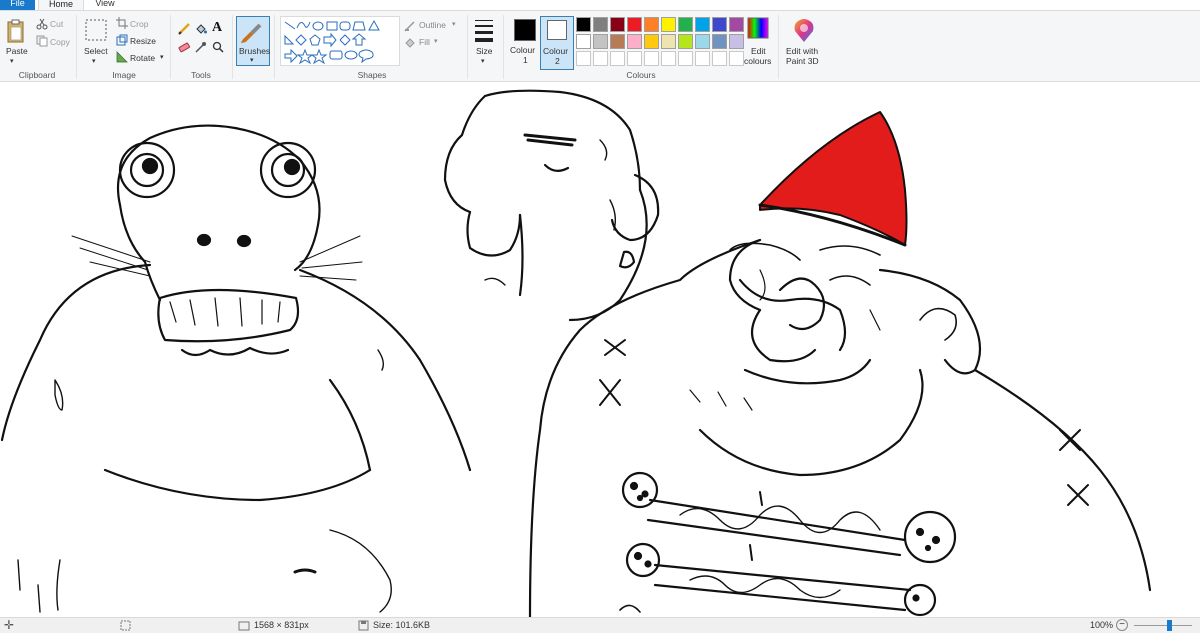  Describe the element at coordinates (525, 42) in the screenshot. I see `colour1-button: Colour 1` at that location.